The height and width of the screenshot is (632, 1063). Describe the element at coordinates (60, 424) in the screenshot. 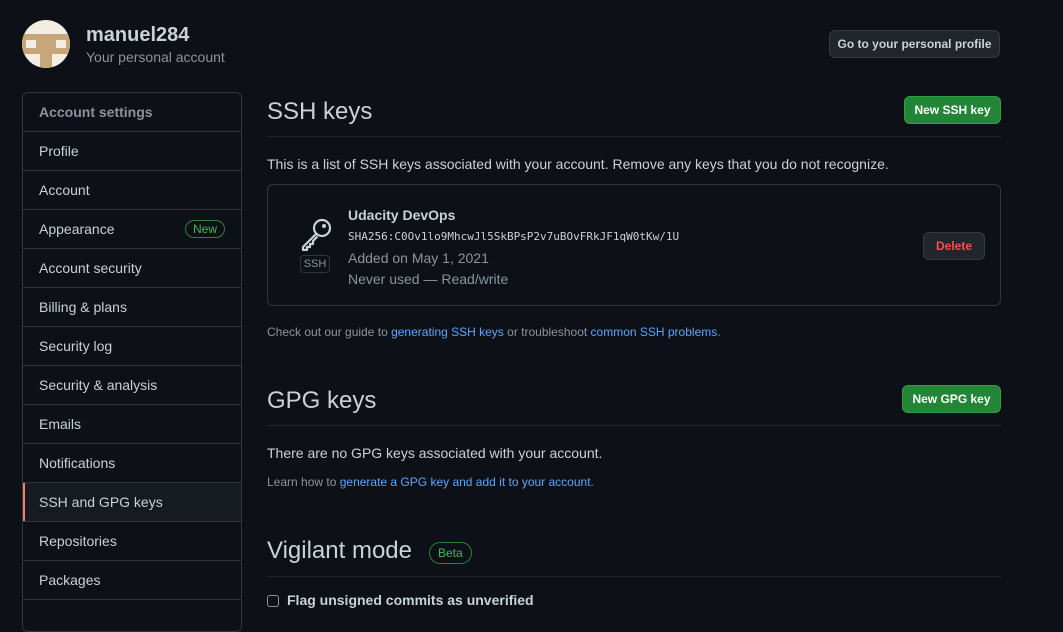

I see `sidebar-item-label: Emails` at that location.